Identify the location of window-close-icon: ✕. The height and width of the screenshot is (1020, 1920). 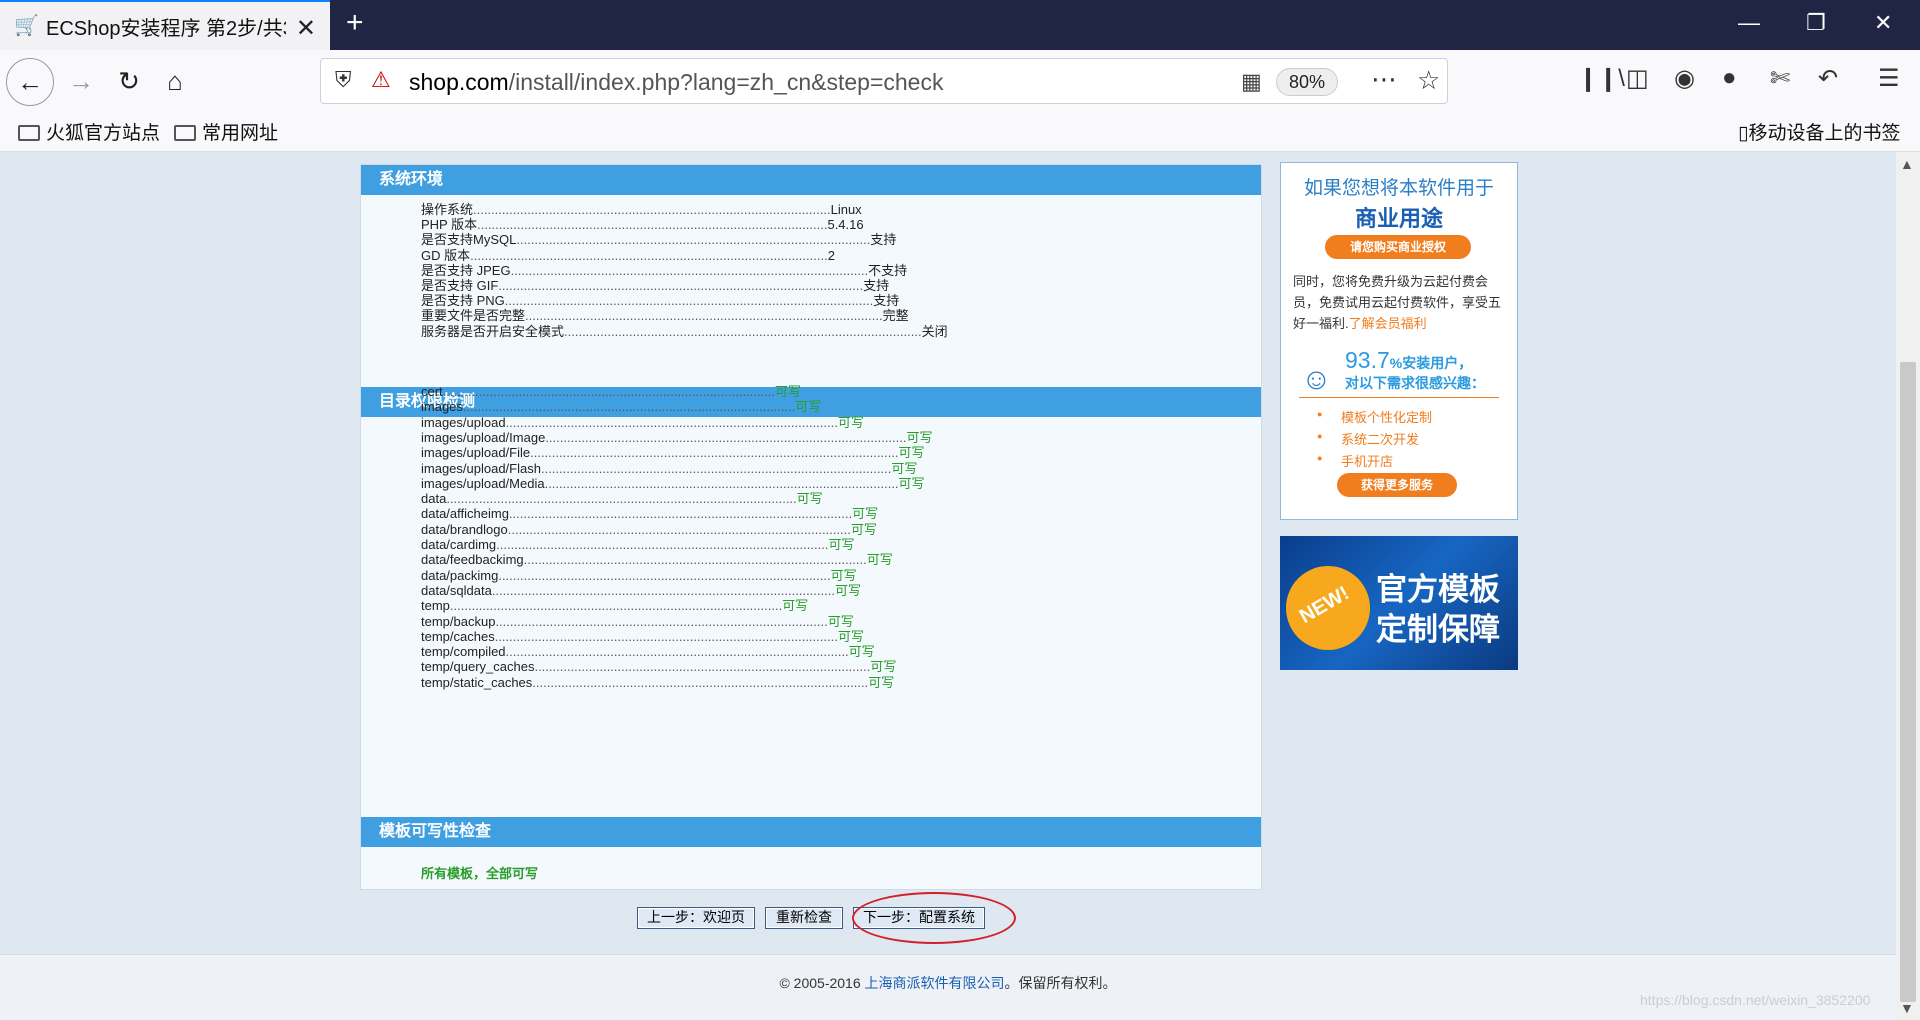
(1883, 23).